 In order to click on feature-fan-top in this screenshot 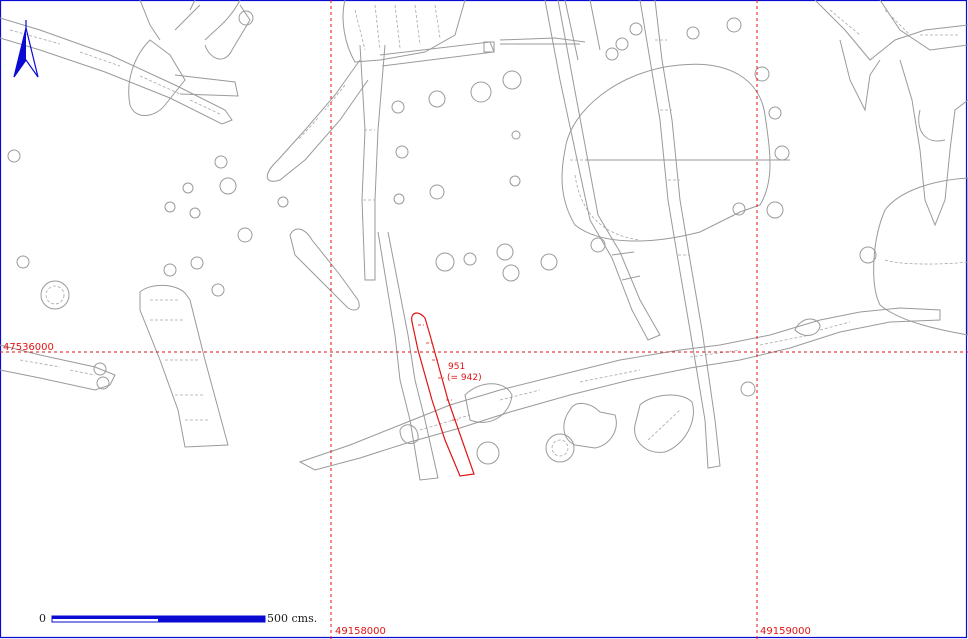, I will do `click(404, 31)`.